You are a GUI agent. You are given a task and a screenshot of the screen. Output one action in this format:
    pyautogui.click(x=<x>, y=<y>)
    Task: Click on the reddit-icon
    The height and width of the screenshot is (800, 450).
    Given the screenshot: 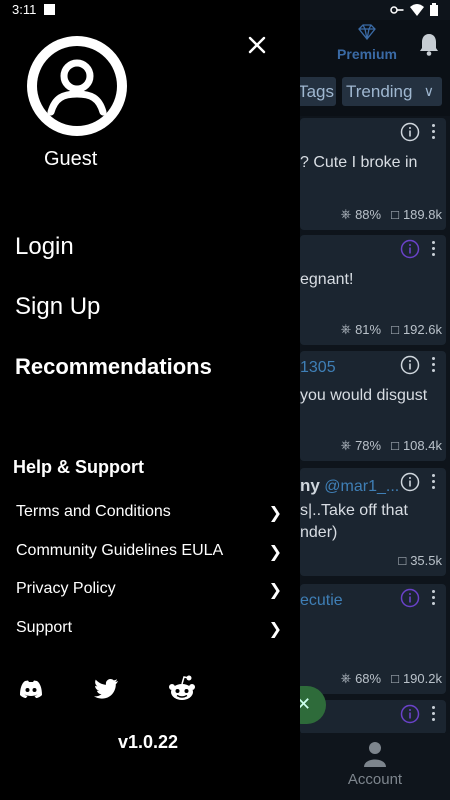 What is the action you would take?
    pyautogui.click(x=182, y=689)
    